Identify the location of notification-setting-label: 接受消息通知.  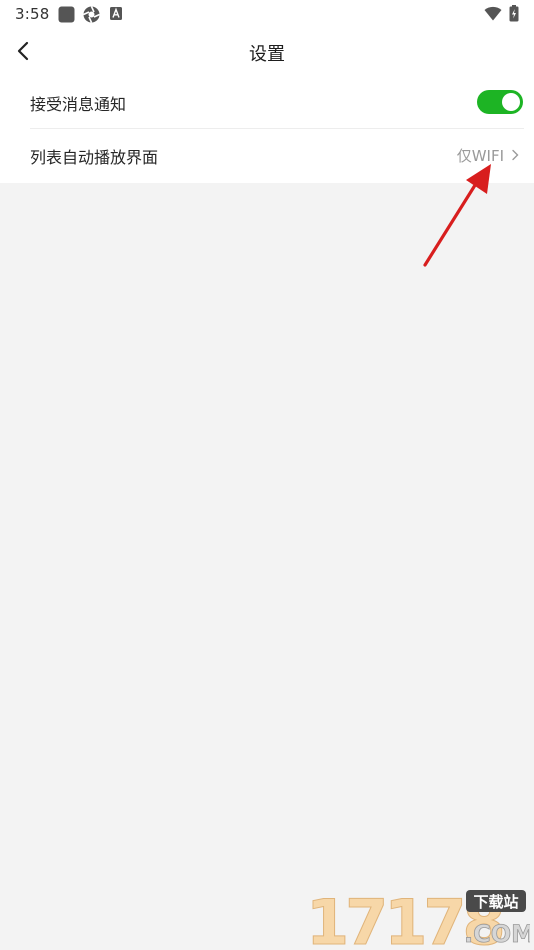
(78, 104).